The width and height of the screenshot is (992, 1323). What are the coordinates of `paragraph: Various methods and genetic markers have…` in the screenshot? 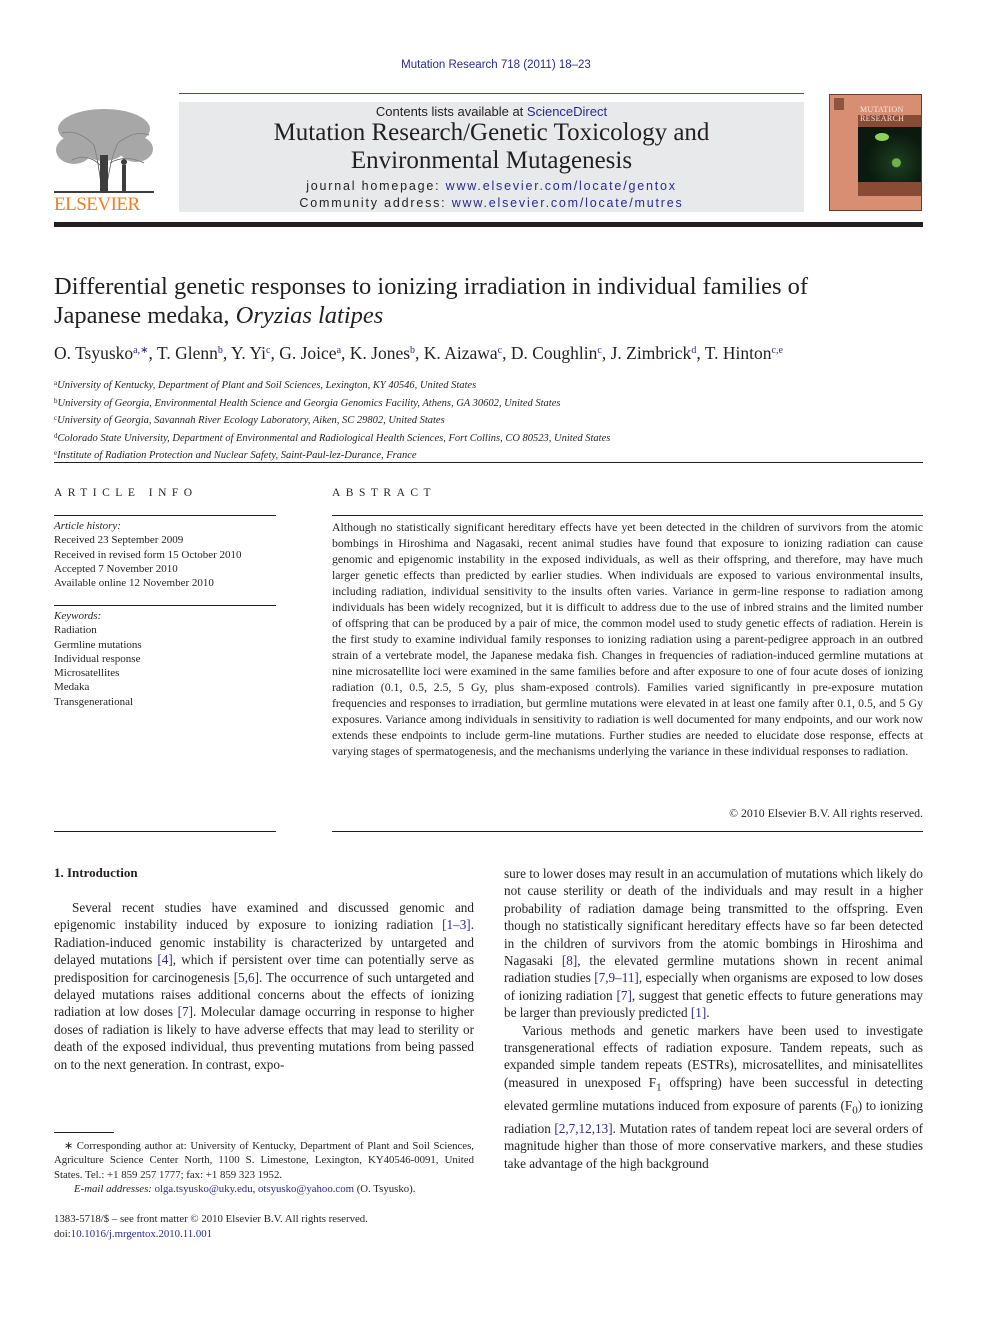 It's located at (714, 1096).